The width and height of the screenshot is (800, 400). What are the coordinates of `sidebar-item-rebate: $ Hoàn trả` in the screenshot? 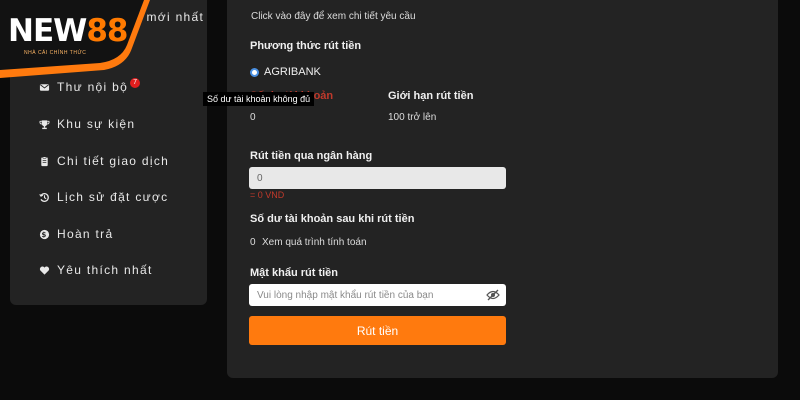 It's located at (76, 234).